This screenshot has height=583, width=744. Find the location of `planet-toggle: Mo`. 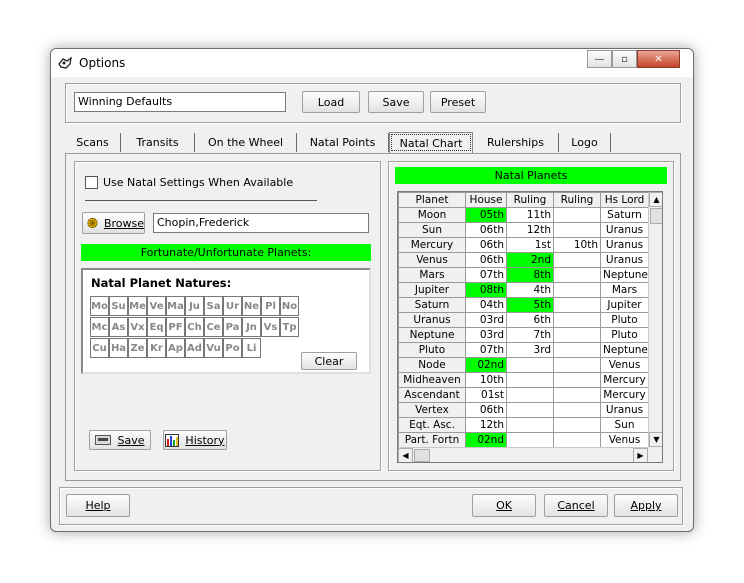

planet-toggle: Mo is located at coordinates (99, 306).